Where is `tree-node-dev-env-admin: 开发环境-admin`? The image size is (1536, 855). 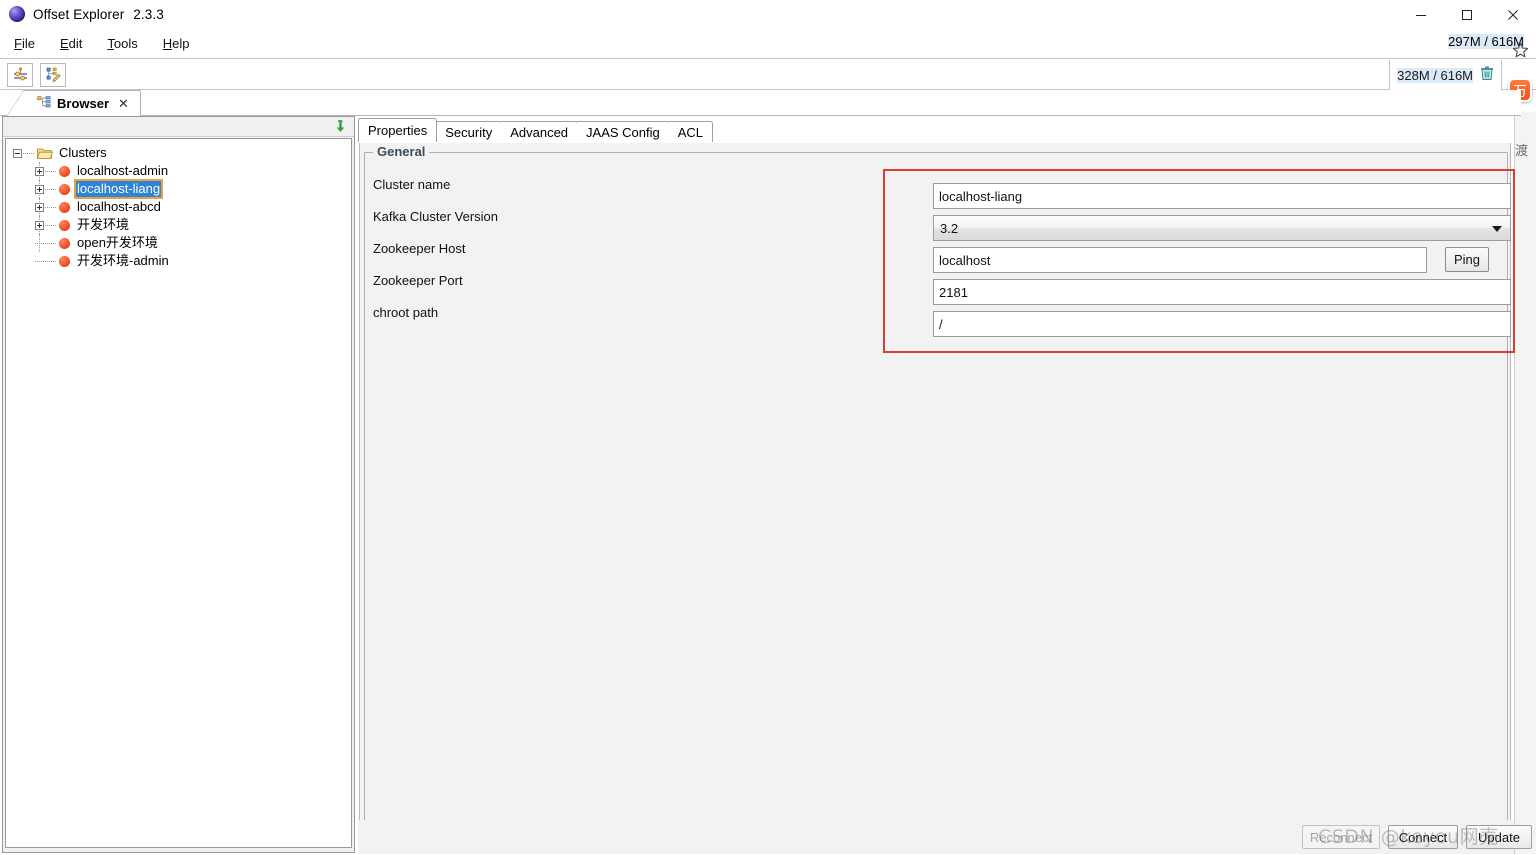 tree-node-dev-env-admin: 开发环境-admin is located at coordinates (182, 261).